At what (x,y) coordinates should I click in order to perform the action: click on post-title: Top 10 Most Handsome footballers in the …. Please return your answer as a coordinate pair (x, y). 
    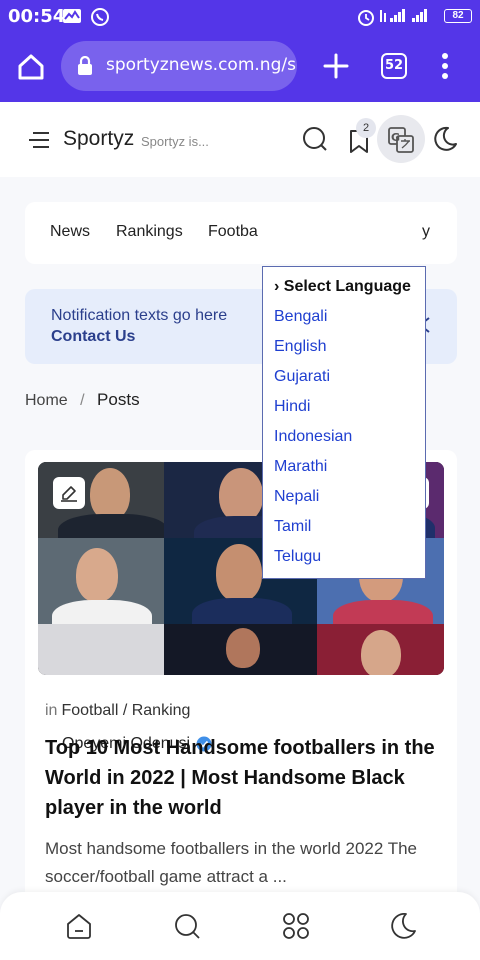
    Looking at the image, I should click on (245, 778).